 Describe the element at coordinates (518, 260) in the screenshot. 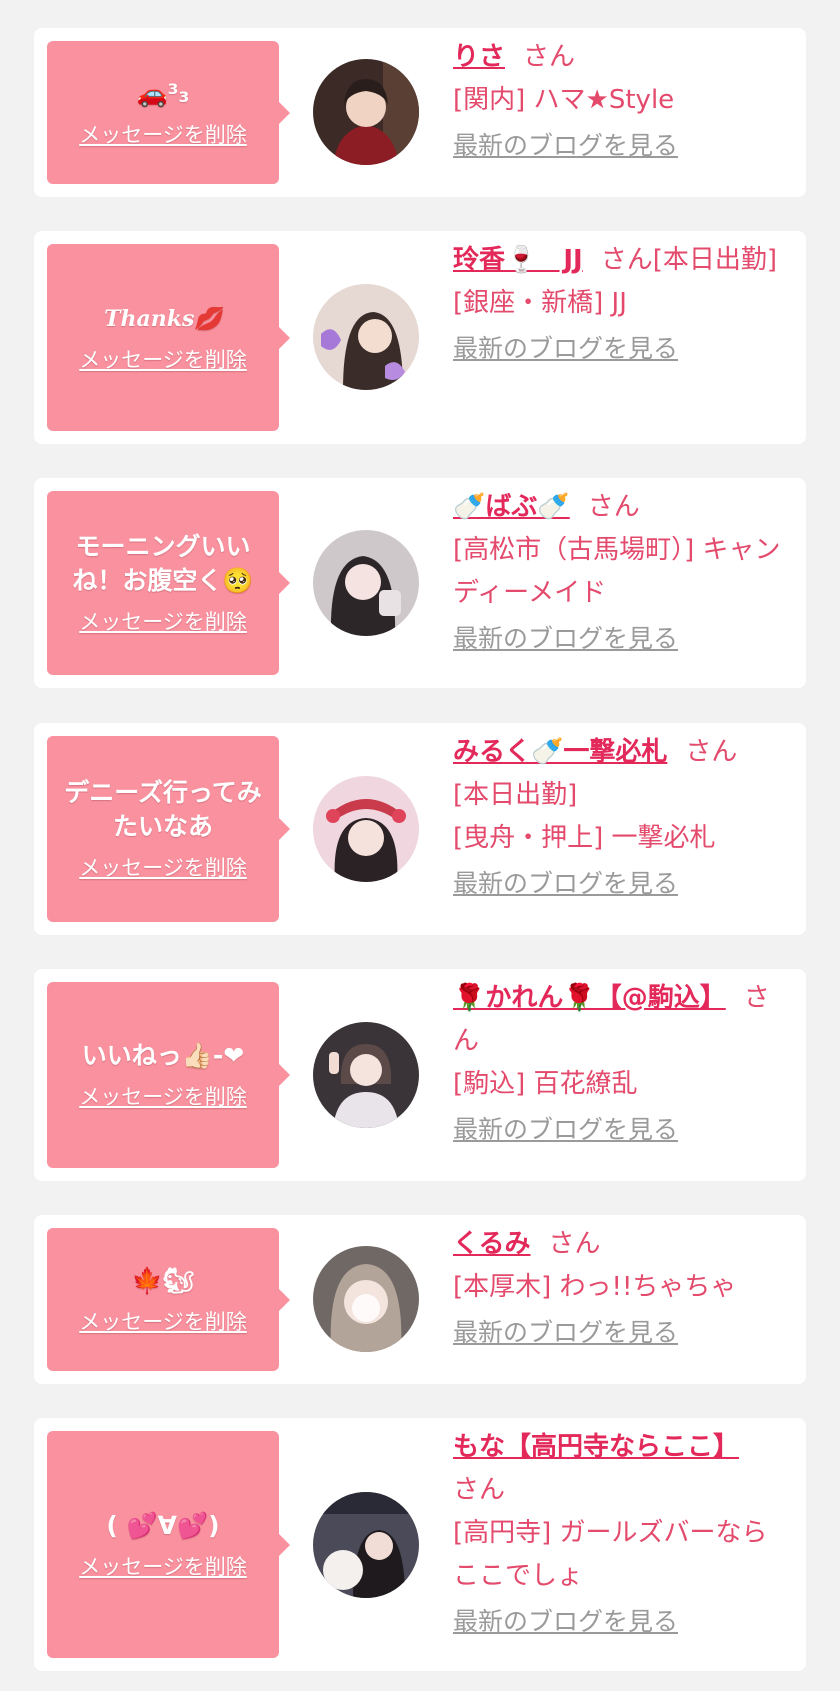

I see `sender-name-link: 玲香🍷 JJ` at that location.